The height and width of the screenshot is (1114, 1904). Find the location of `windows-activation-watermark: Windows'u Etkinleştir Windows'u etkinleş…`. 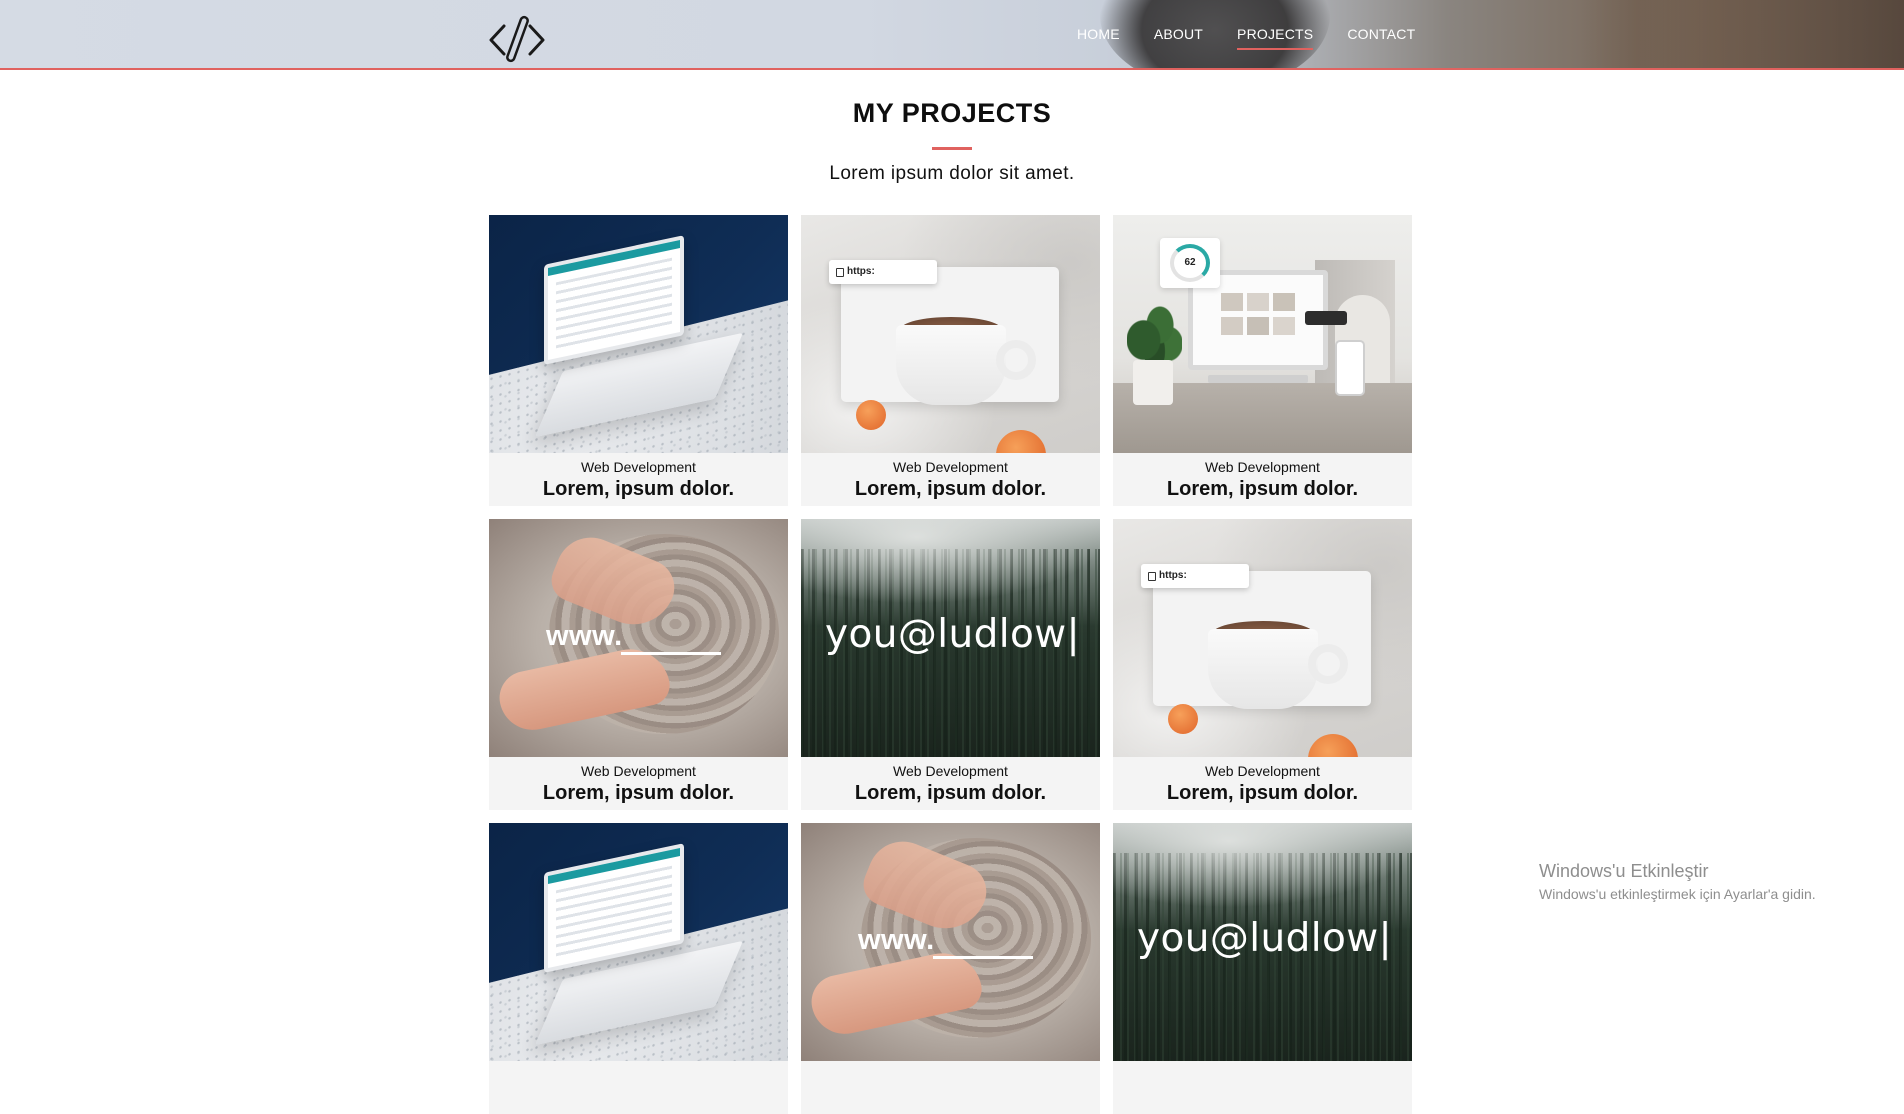

windows-activation-watermark: Windows'u Etkinleştir Windows'u etkinleş… is located at coordinates (1677, 882).